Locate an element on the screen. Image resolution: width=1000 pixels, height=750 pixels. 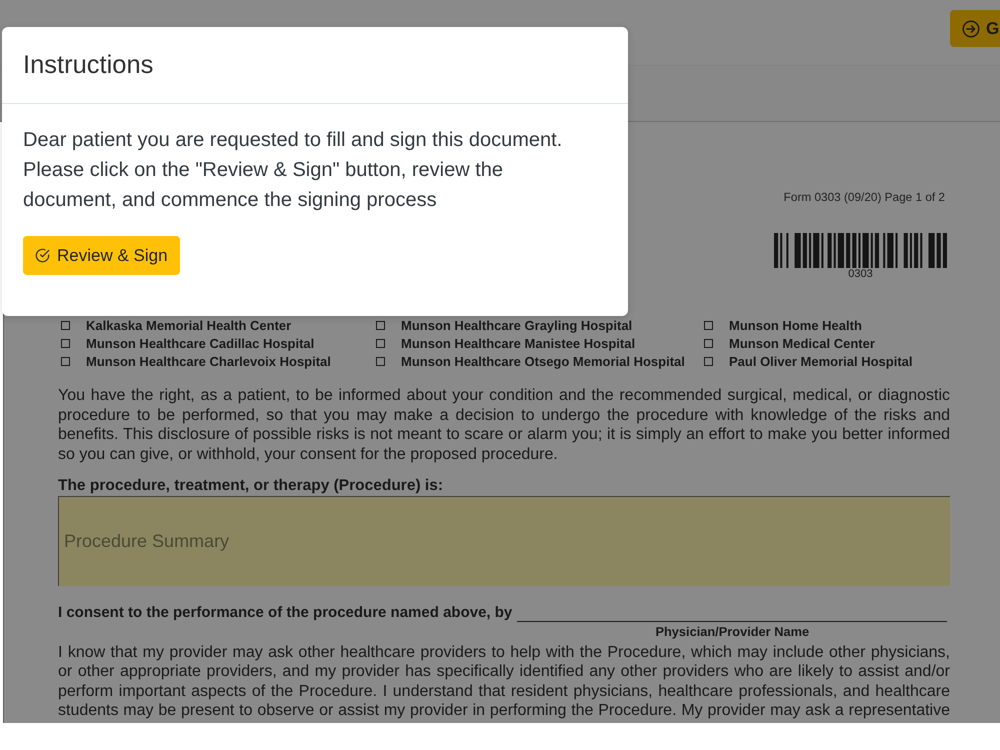
facility-label: Munson Healthcare Cadillac Hospital is located at coordinates (200, 343).